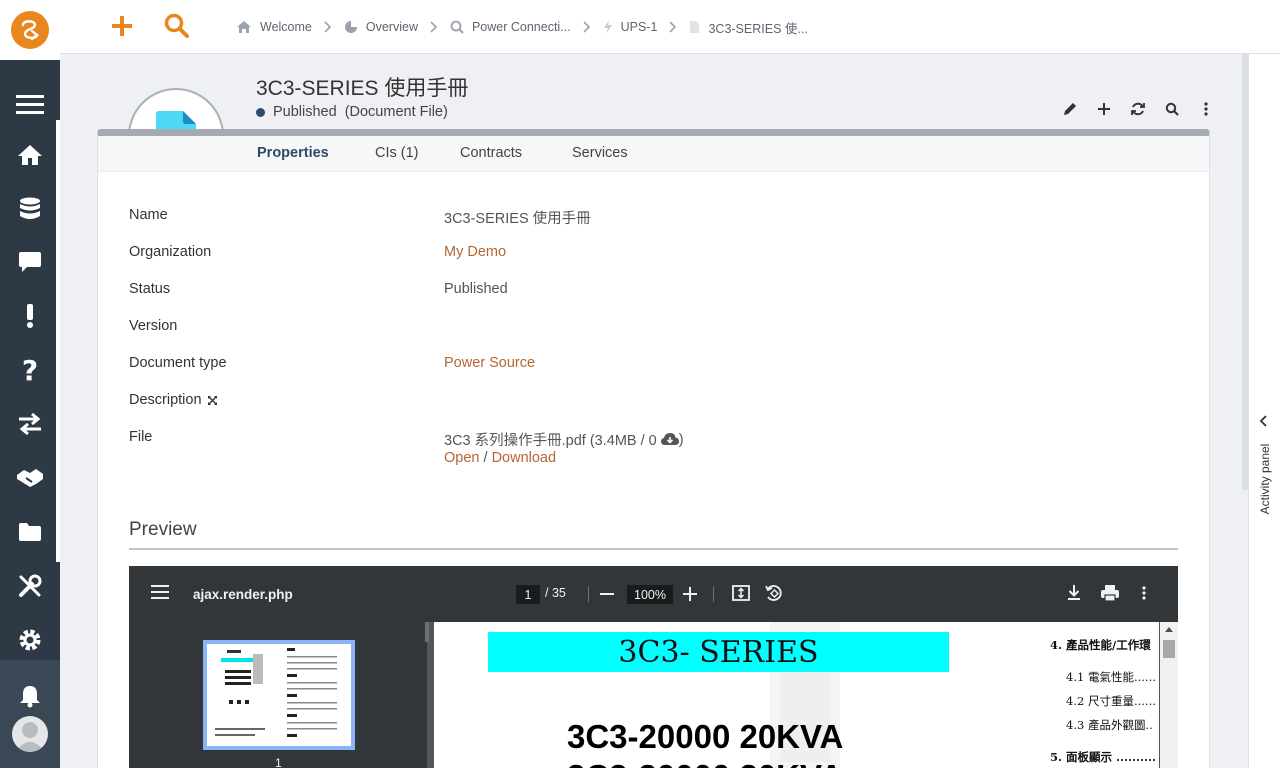 Image resolution: width=1280 pixels, height=768 pixels. I want to click on version-label: Version, so click(153, 326).